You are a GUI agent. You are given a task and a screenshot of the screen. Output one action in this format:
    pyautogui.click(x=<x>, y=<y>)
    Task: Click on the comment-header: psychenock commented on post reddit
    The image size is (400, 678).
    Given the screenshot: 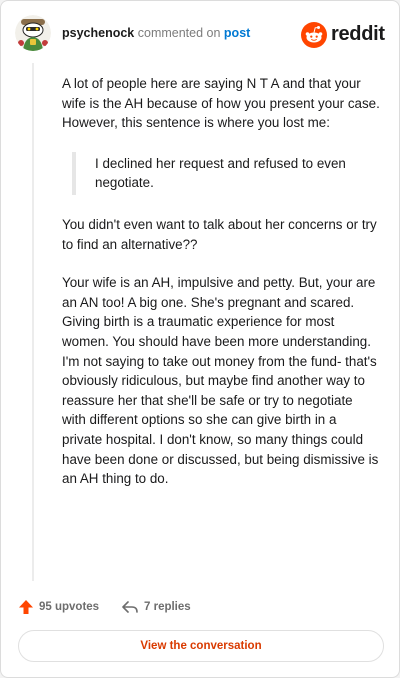 What is the action you would take?
    pyautogui.click(x=200, y=35)
    